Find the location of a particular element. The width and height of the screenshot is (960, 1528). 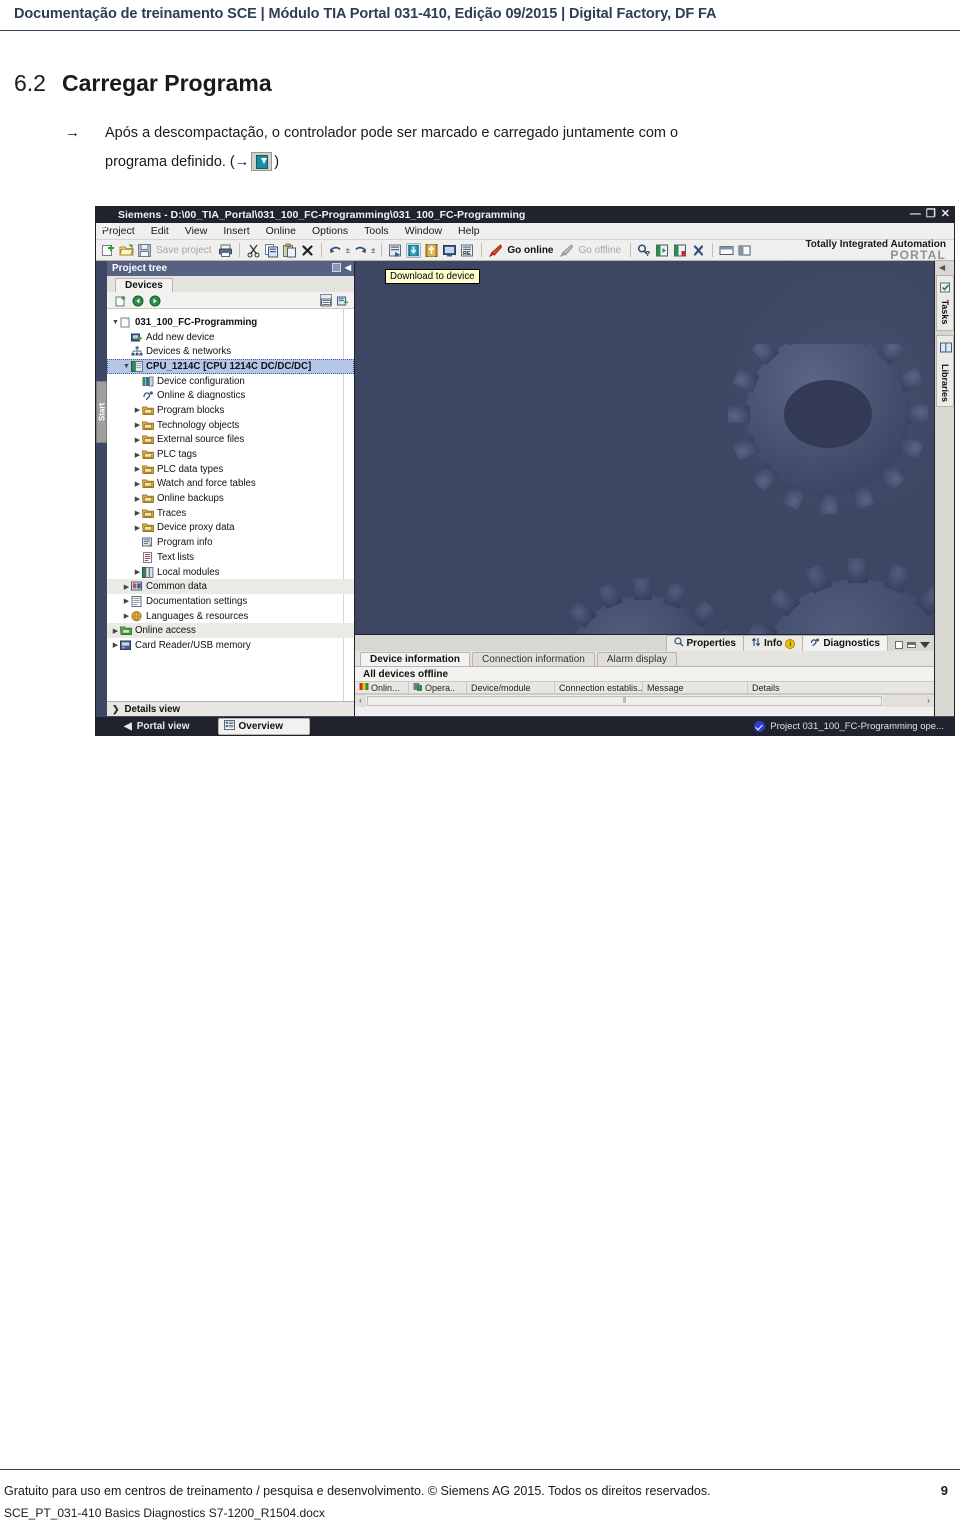

tree-item-device-configuration: Device configuration is located at coordinates (230, 381).